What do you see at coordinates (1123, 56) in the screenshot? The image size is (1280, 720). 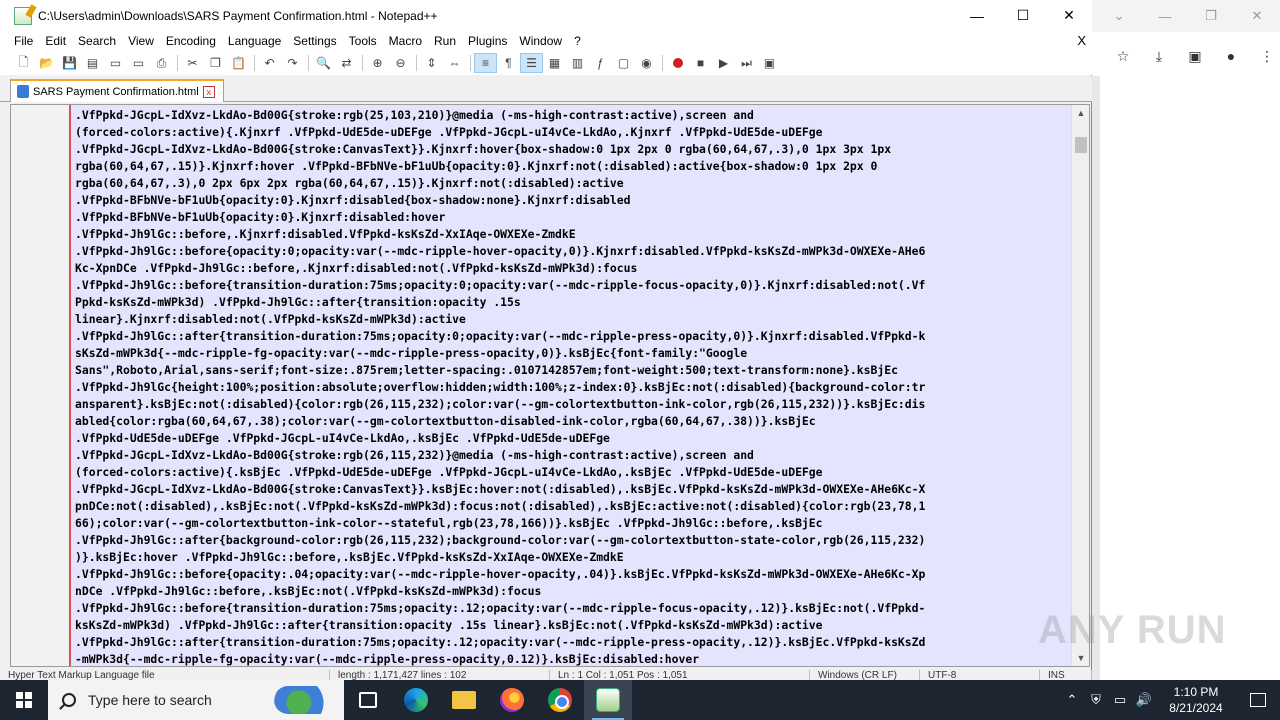 I see `star-icon: ☆` at bounding box center [1123, 56].